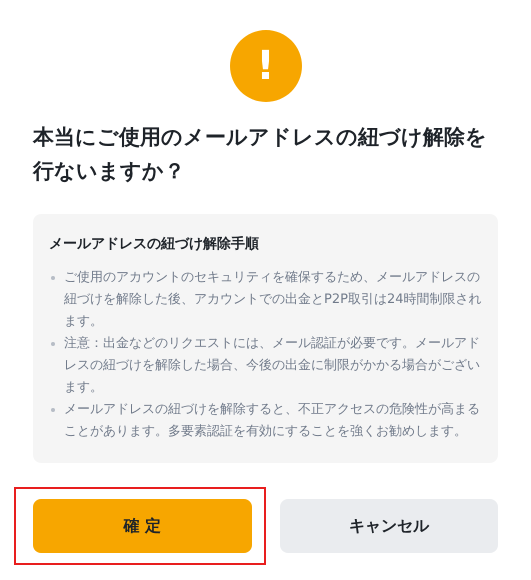 This screenshot has width=531, height=580. I want to click on notice-text: メールアドレスの紐づけを解除すると、不正アクセスの危険性が高まることがあります。多要素認証を有効にすることを強くお勧めします。, so click(272, 421).